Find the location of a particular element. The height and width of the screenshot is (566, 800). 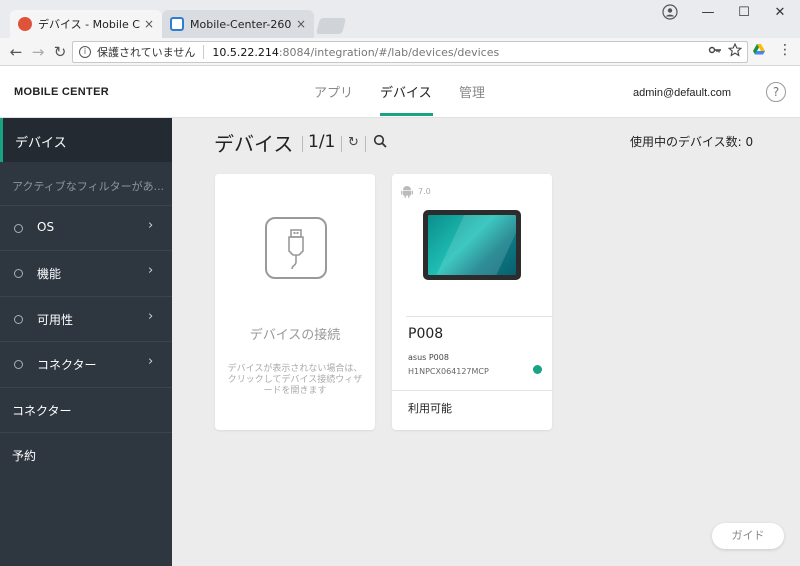

browser-tab-devices: デバイス - Mobile Center × is located at coordinates (86, 24).